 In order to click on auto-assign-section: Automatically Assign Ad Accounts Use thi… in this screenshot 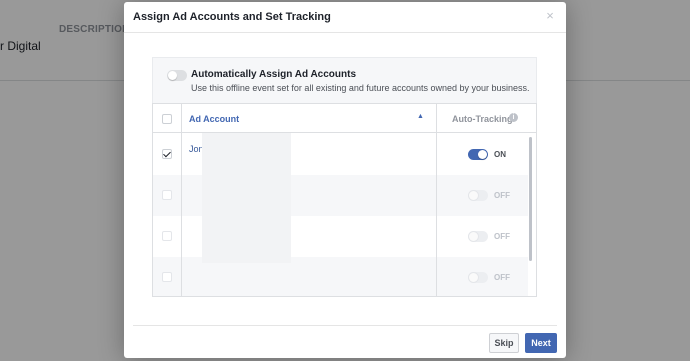, I will do `click(344, 80)`.